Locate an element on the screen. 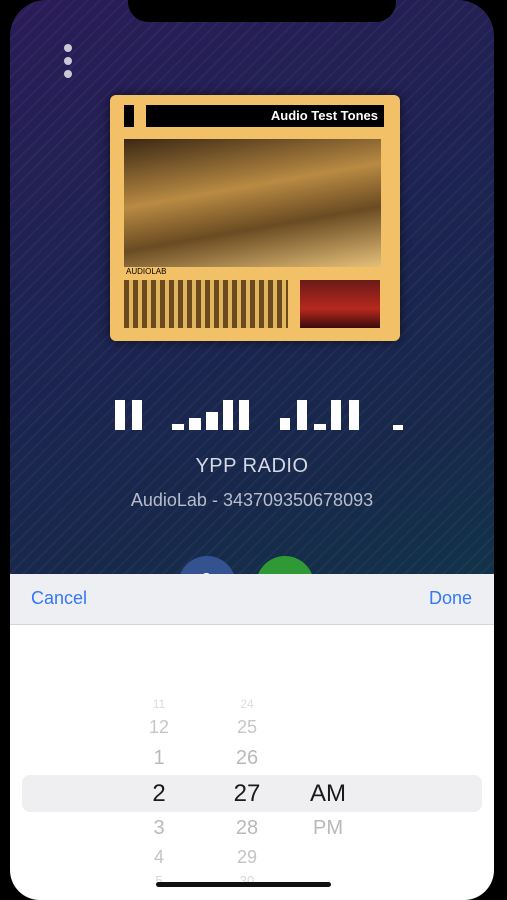 The image size is (507, 900). station-name: YPP RADIO is located at coordinates (252, 466).